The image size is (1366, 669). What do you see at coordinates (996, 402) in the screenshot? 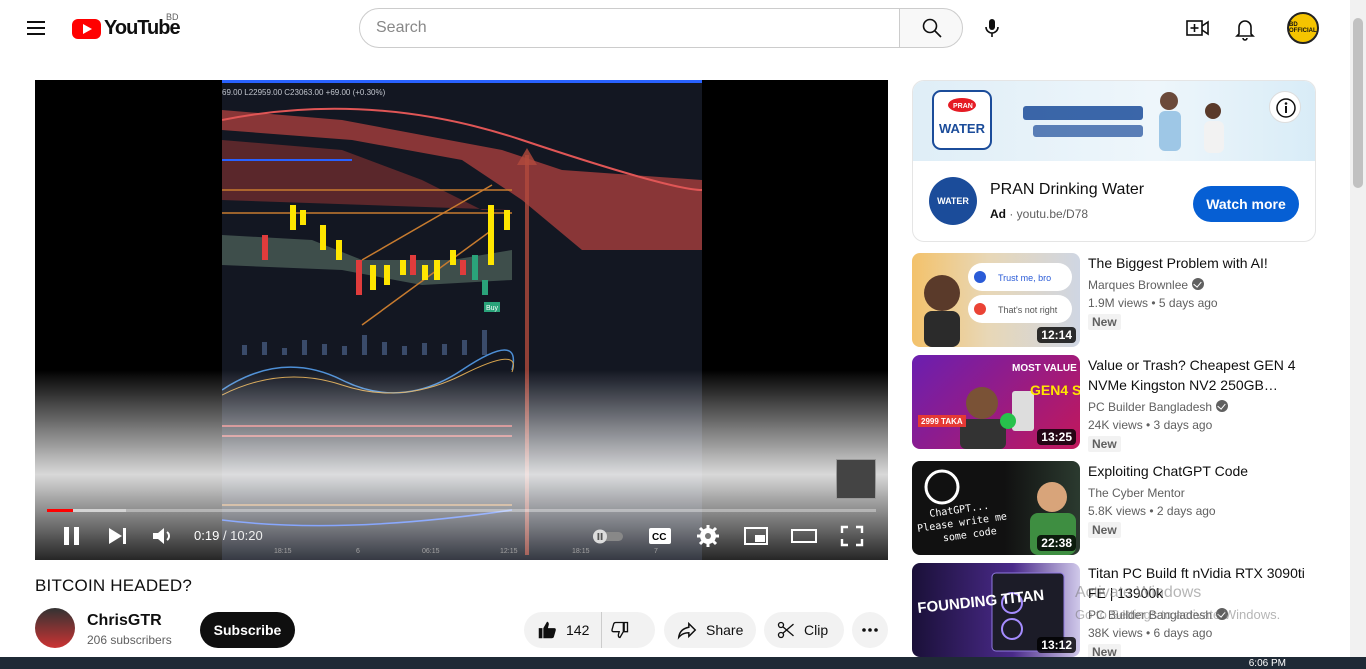
I see `video-thumbnail: MOST VALUE GEN4 SSD 2999 TAKA 13:25` at bounding box center [996, 402].